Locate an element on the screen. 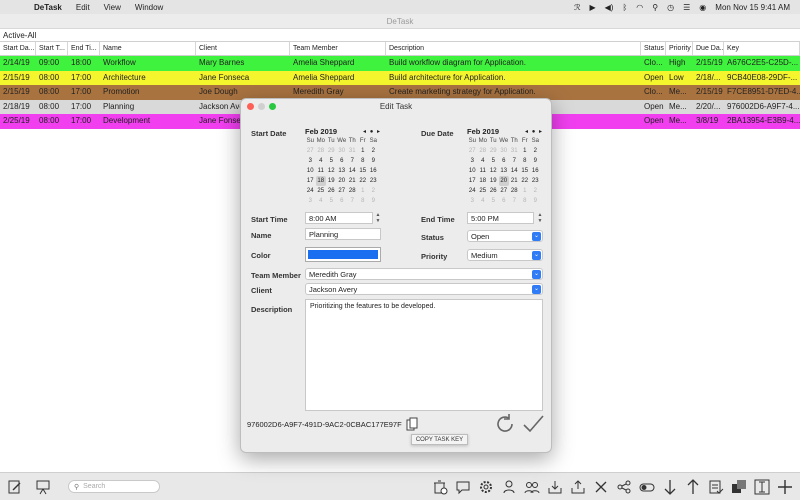 The height and width of the screenshot is (500, 800). calendar-day: 11 is located at coordinates (321, 171).